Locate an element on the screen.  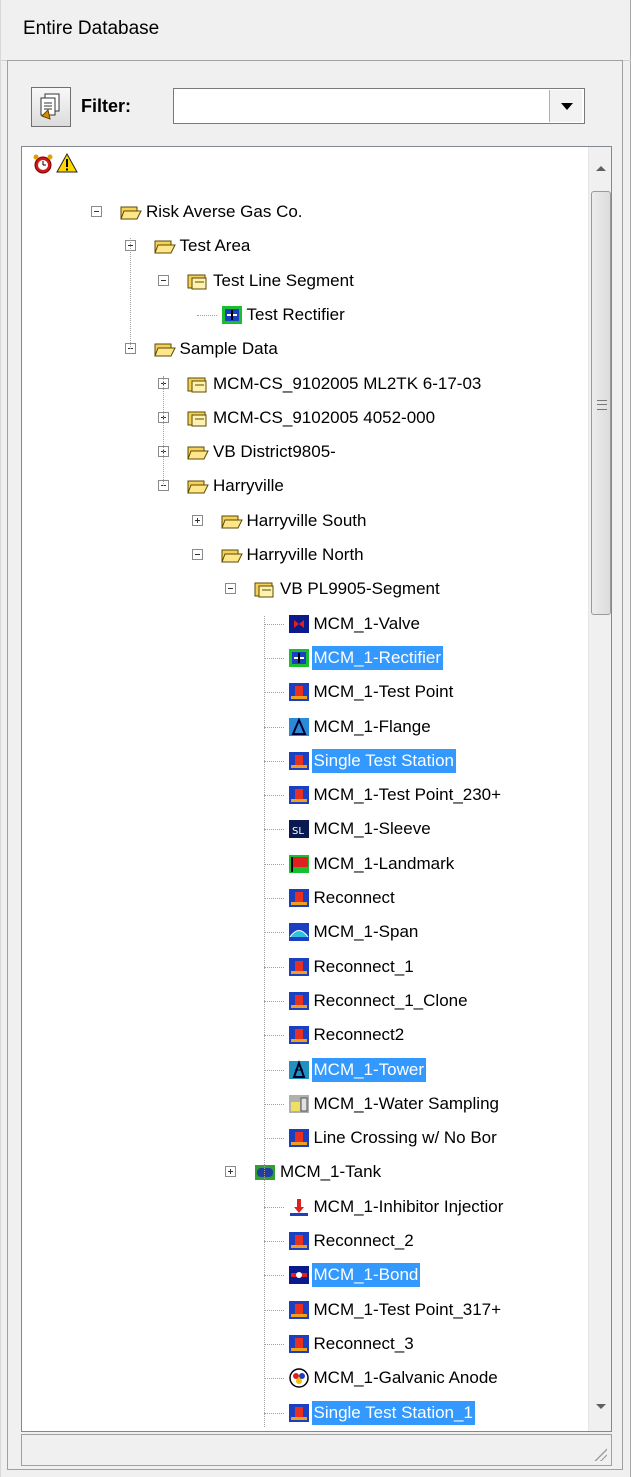
sleeve-icon: SL is located at coordinates (299, 829).